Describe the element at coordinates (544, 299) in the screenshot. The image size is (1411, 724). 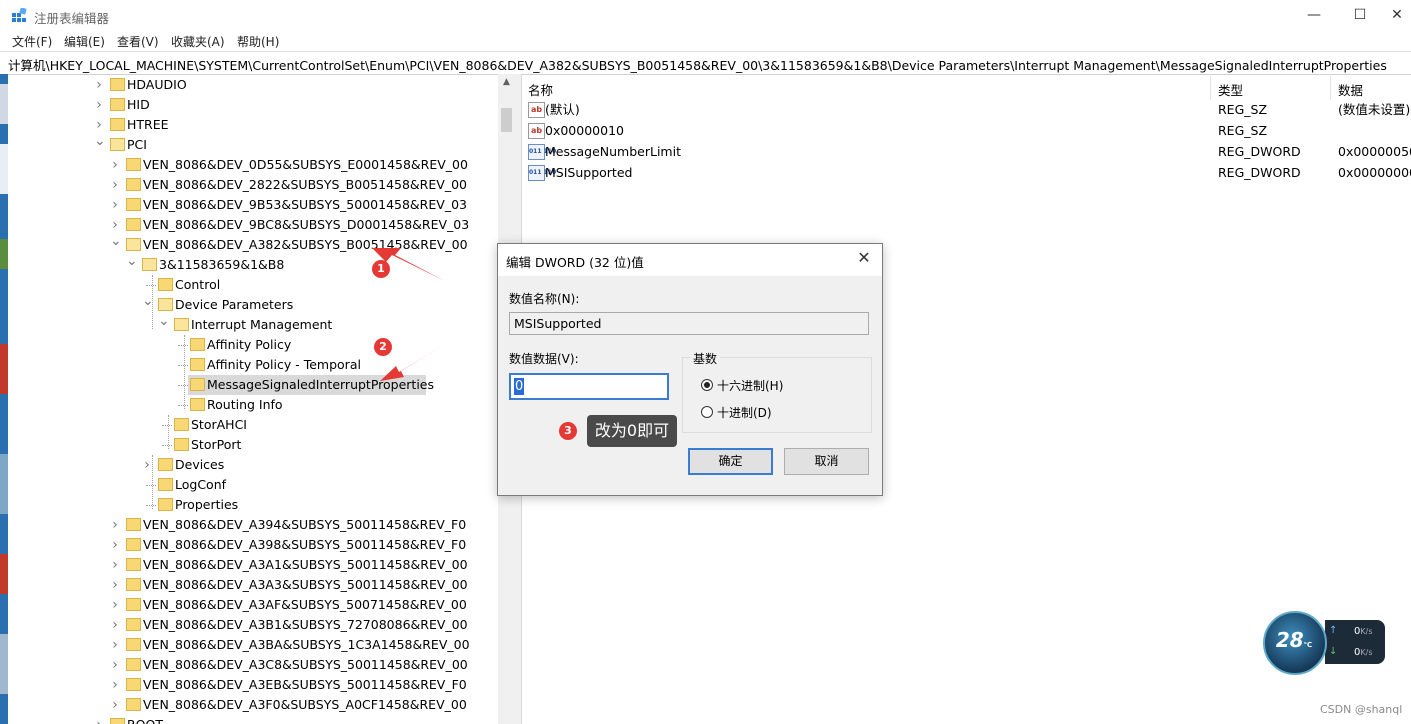
I see `value-name-label: 数值名称(N):` at that location.